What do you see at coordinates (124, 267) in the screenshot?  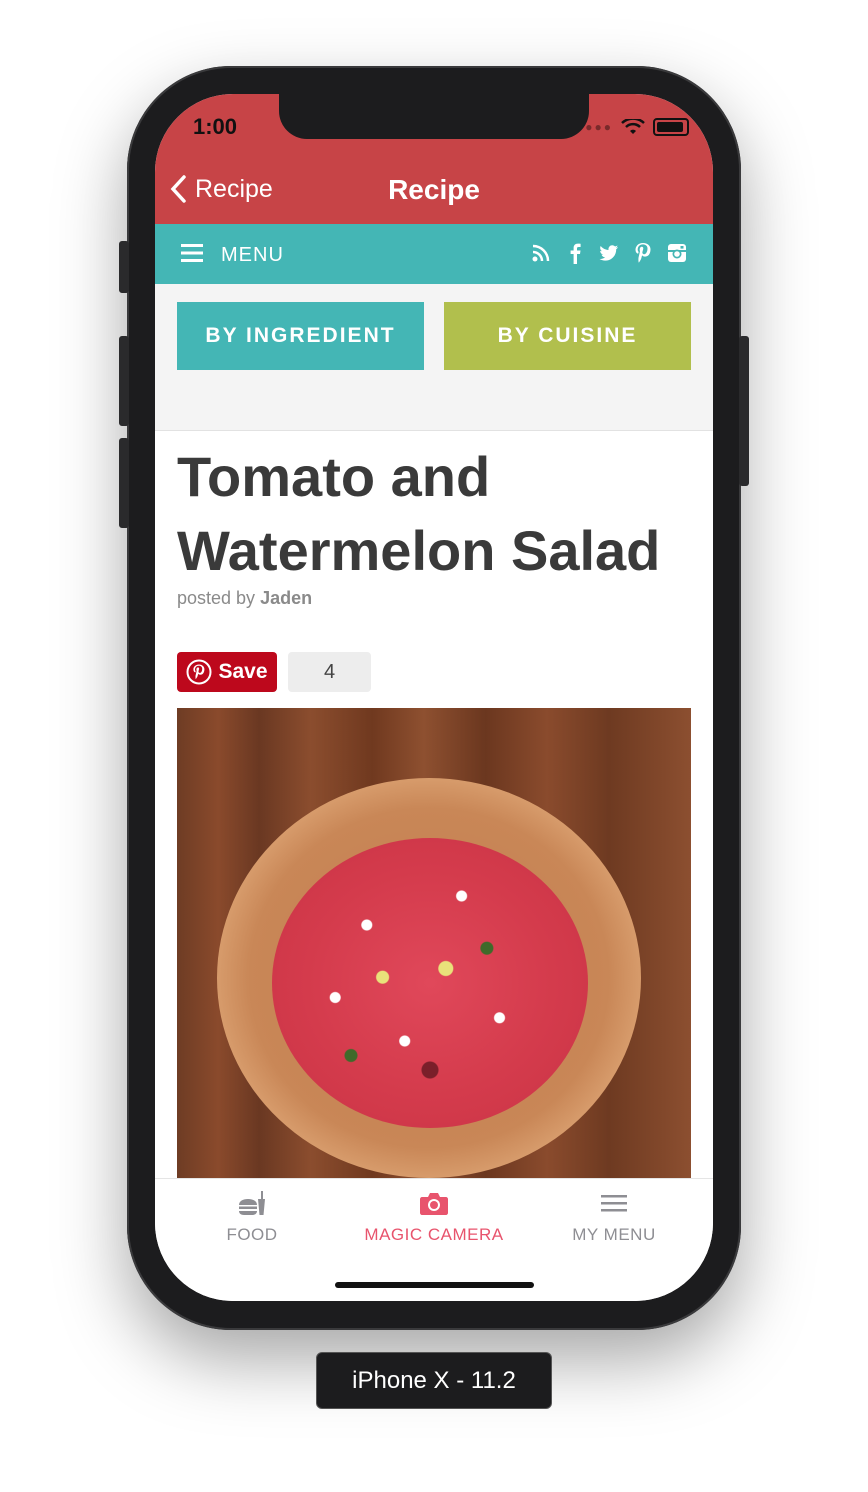 I see `silent-switch` at bounding box center [124, 267].